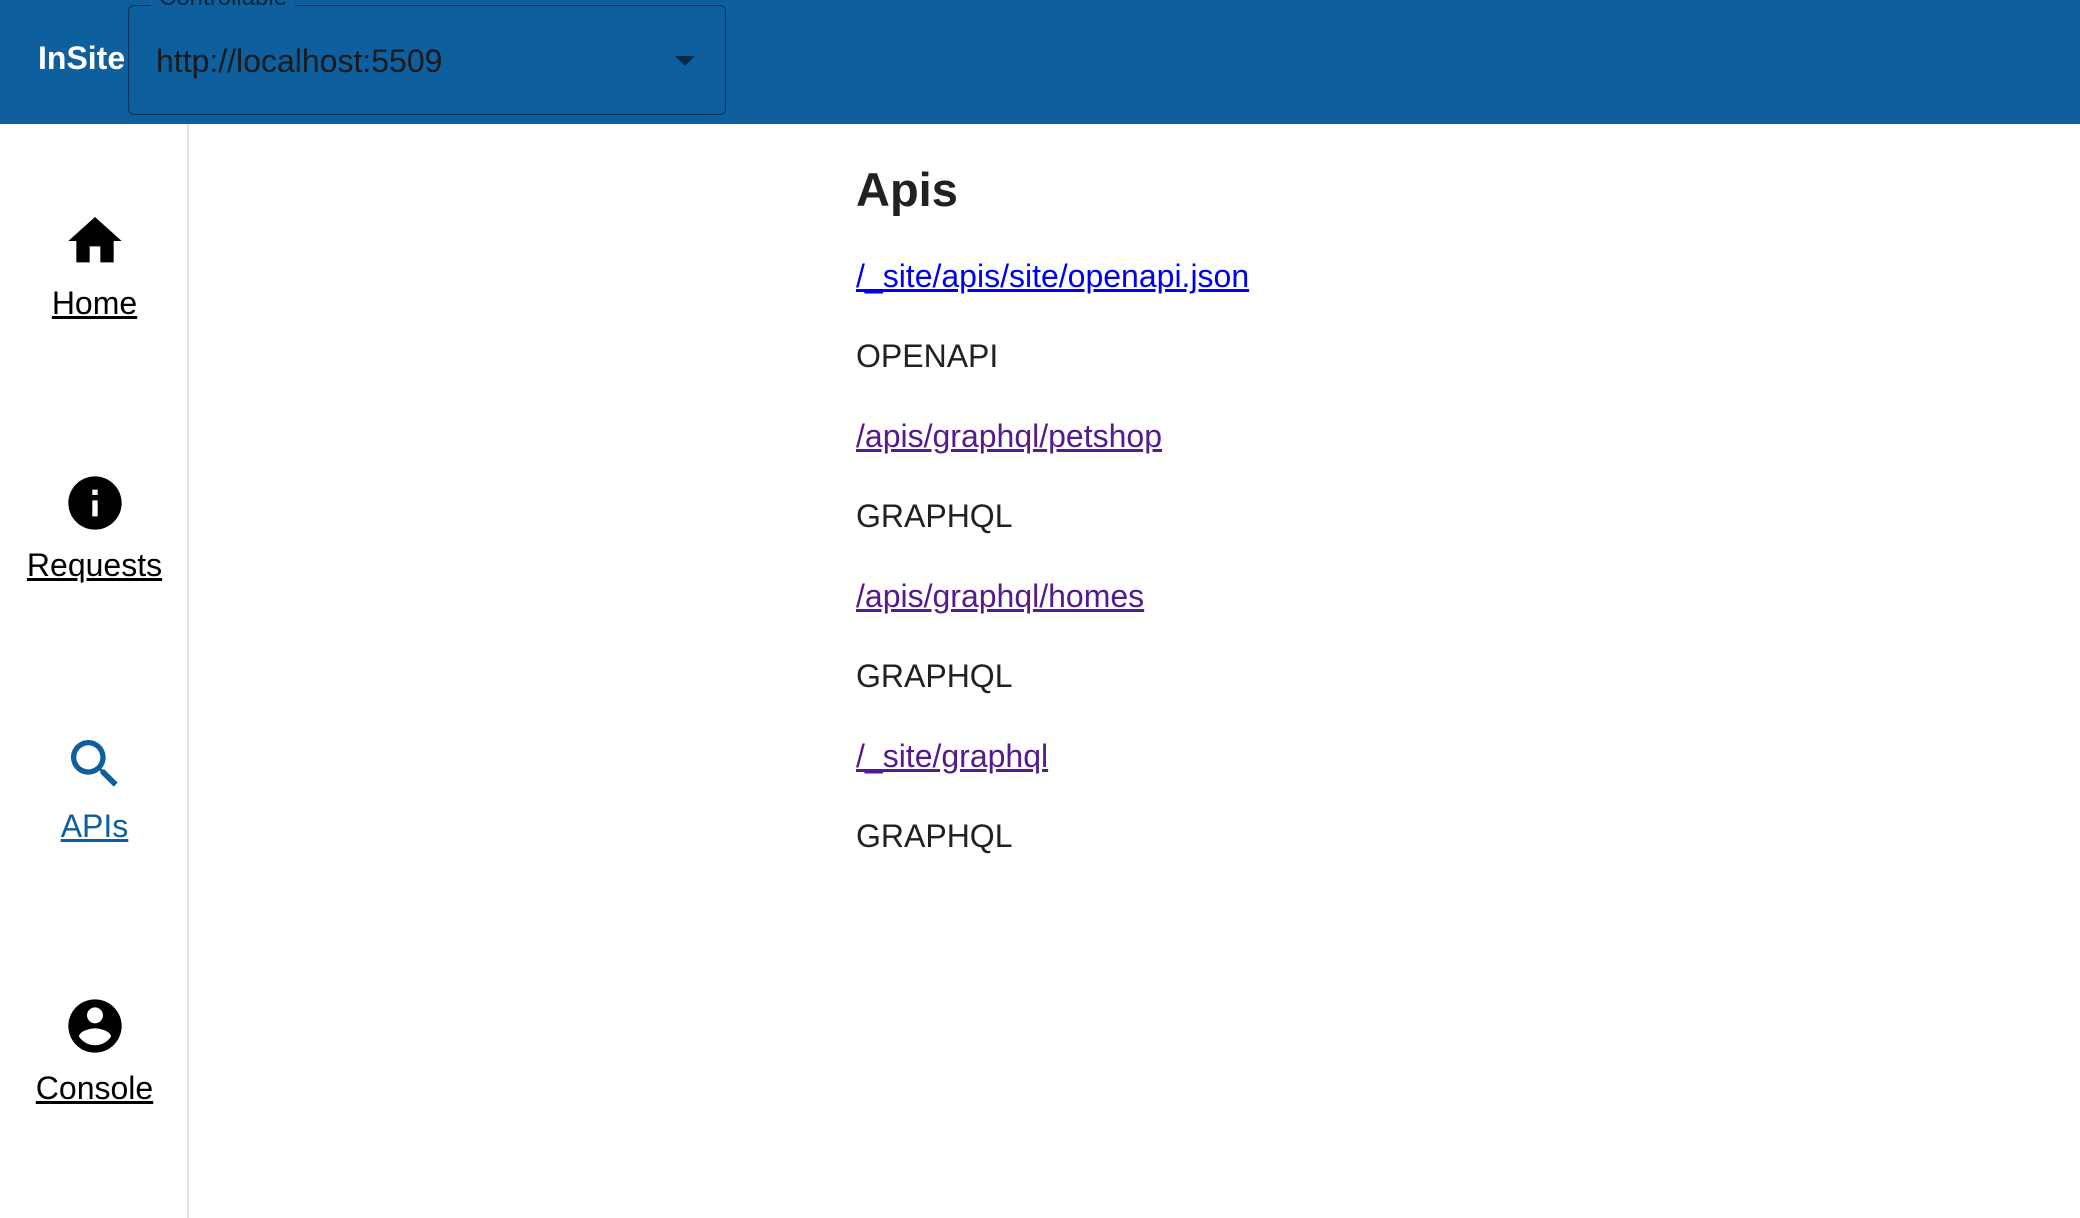  What do you see at coordinates (82, 58) in the screenshot?
I see `app-title: InSite` at bounding box center [82, 58].